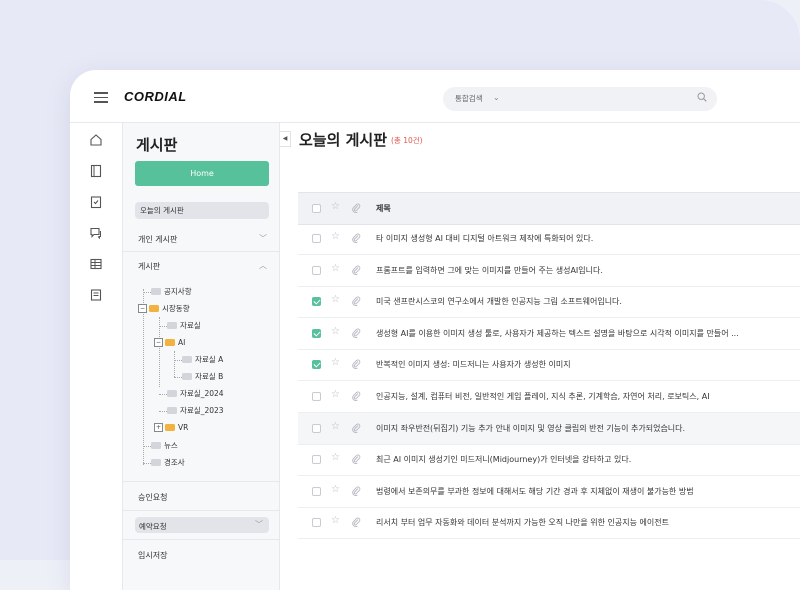  What do you see at coordinates (96, 264) in the screenshot?
I see `table-icon` at bounding box center [96, 264].